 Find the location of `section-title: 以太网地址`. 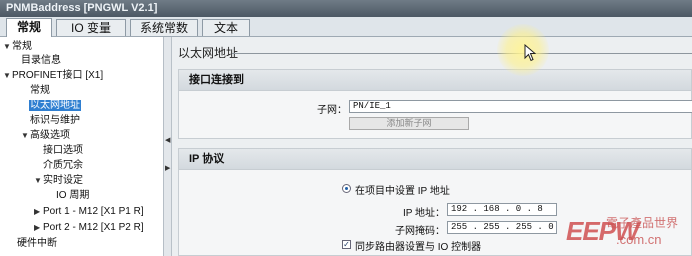

section-title: 以太网地址 is located at coordinates (208, 53).